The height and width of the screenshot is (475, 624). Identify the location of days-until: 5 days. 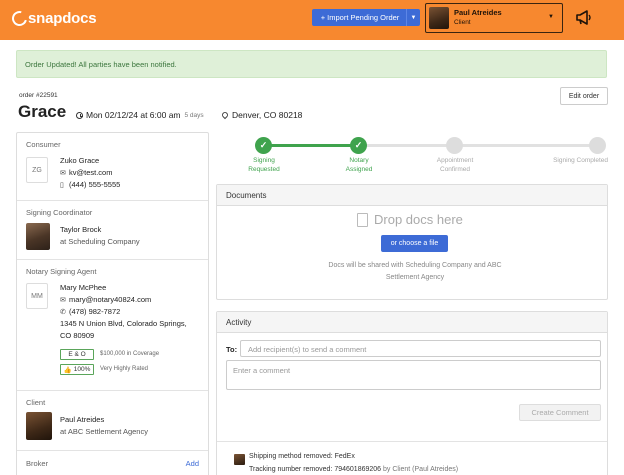
(194, 115).